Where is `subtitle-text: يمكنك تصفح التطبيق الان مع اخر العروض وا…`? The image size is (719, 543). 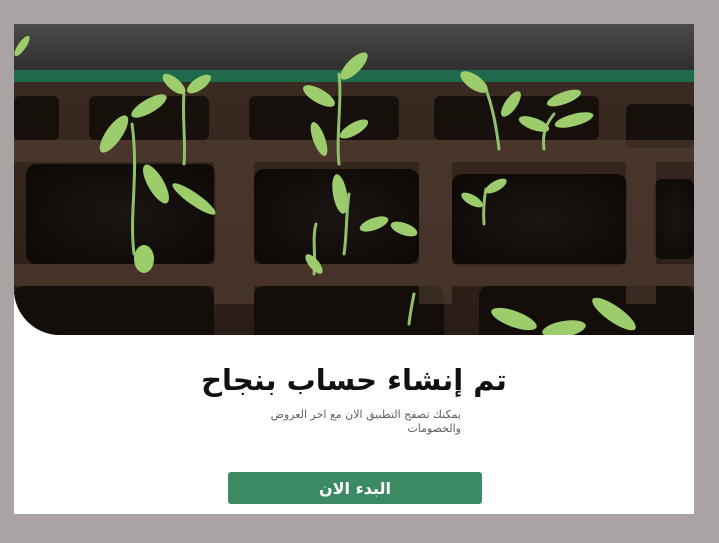 subtitle-text: يمكنك تصفح التطبيق الان مع اخر العروض وا… is located at coordinates (365, 421).